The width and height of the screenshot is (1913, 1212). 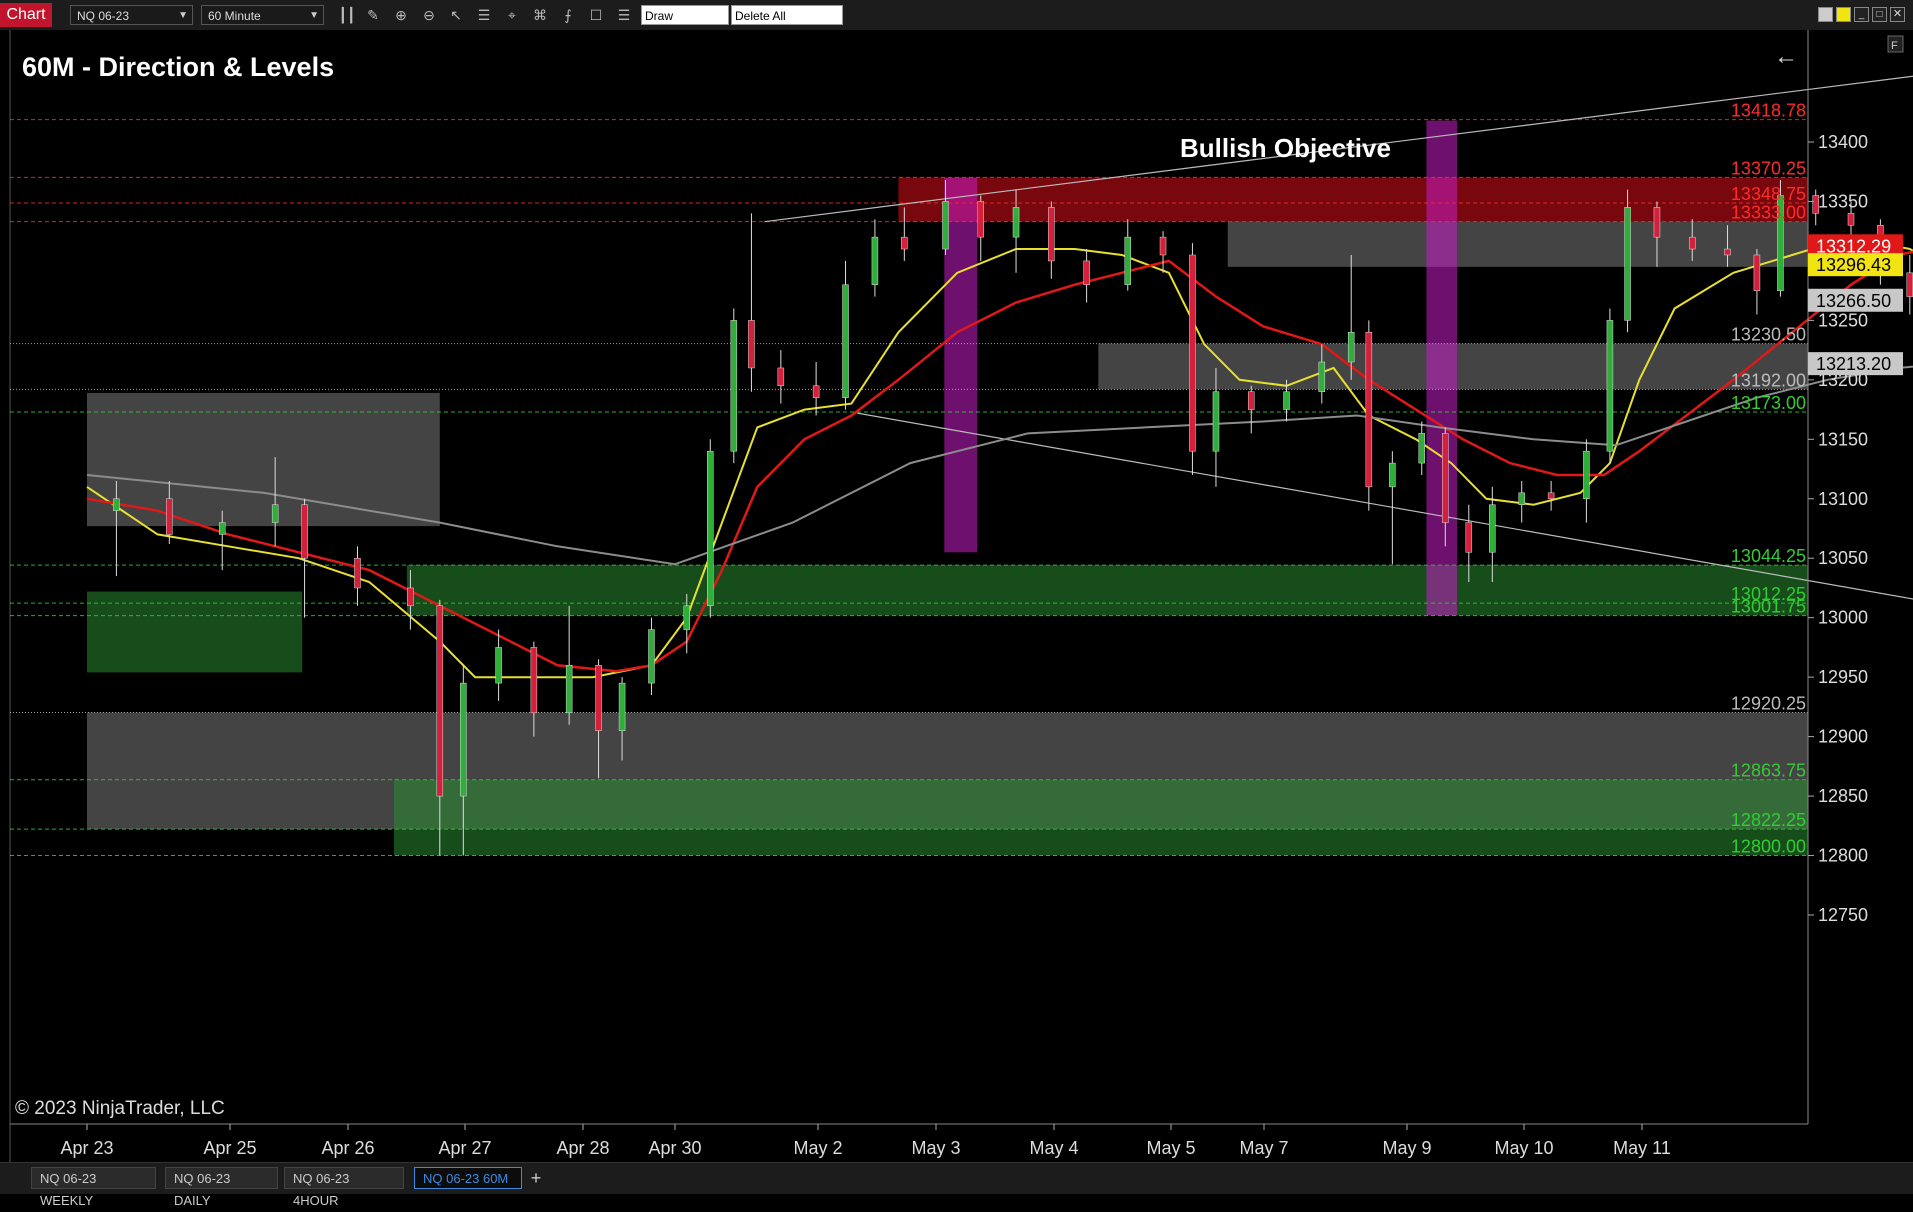 I want to click on x-tick-label: Apr 26, so click(x=347, y=1148).